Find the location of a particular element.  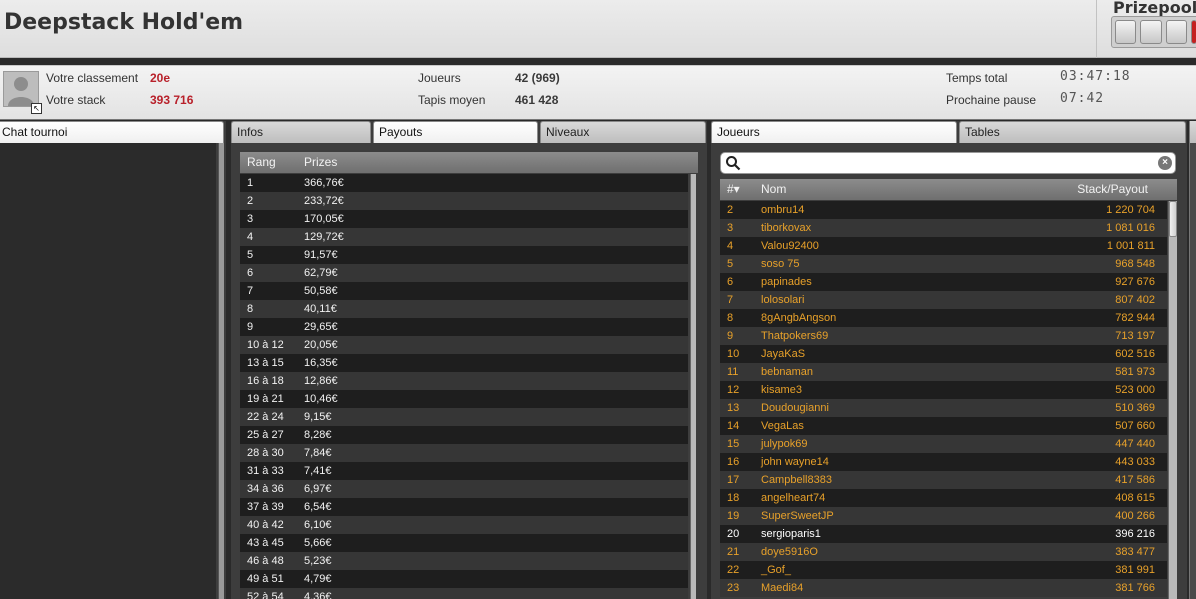

side-panel-tab is located at coordinates (1193, 132).